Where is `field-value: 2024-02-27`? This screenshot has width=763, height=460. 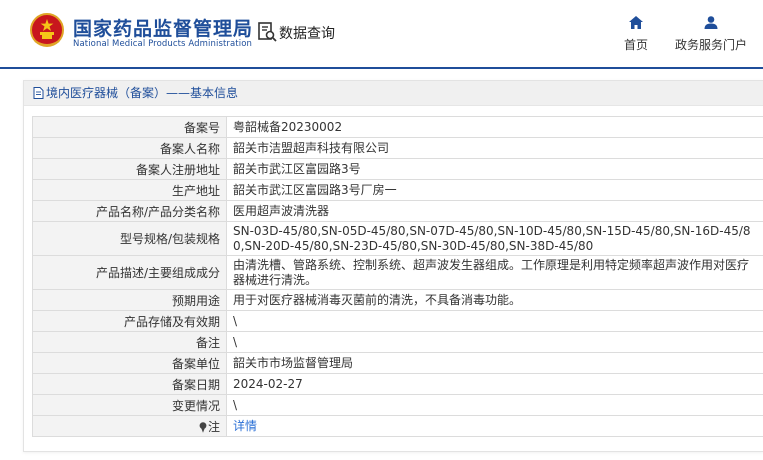
field-value: 2024-02-27 is located at coordinates (494, 384).